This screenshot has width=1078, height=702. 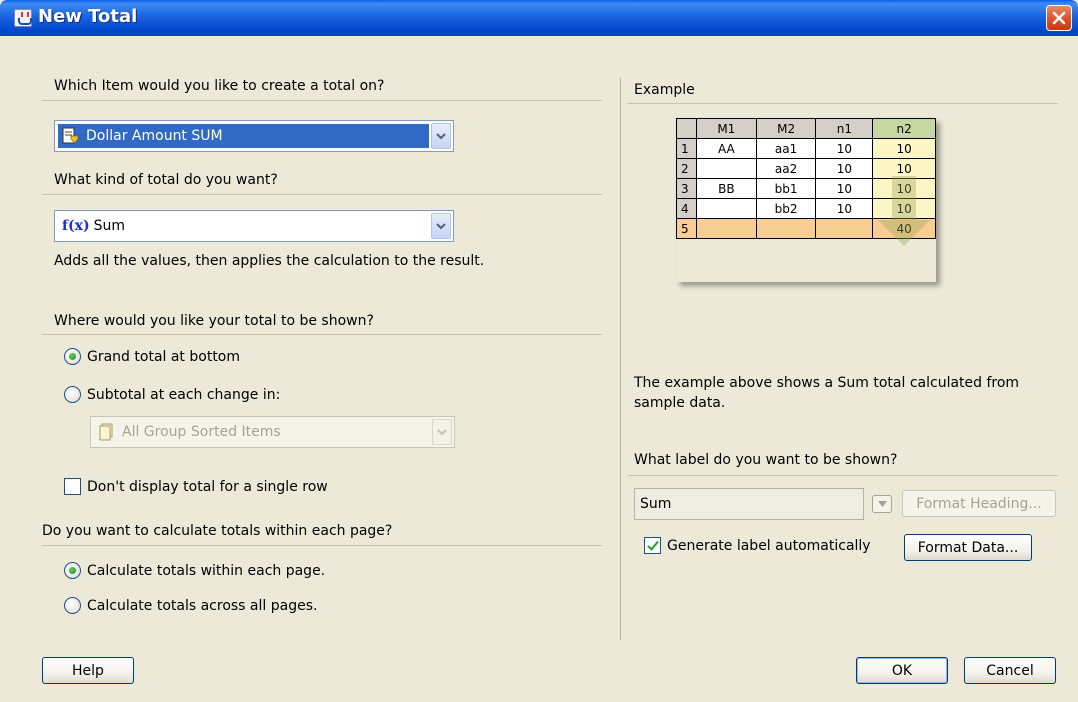 I want to click on table-cell: BB, so click(x=726, y=188).